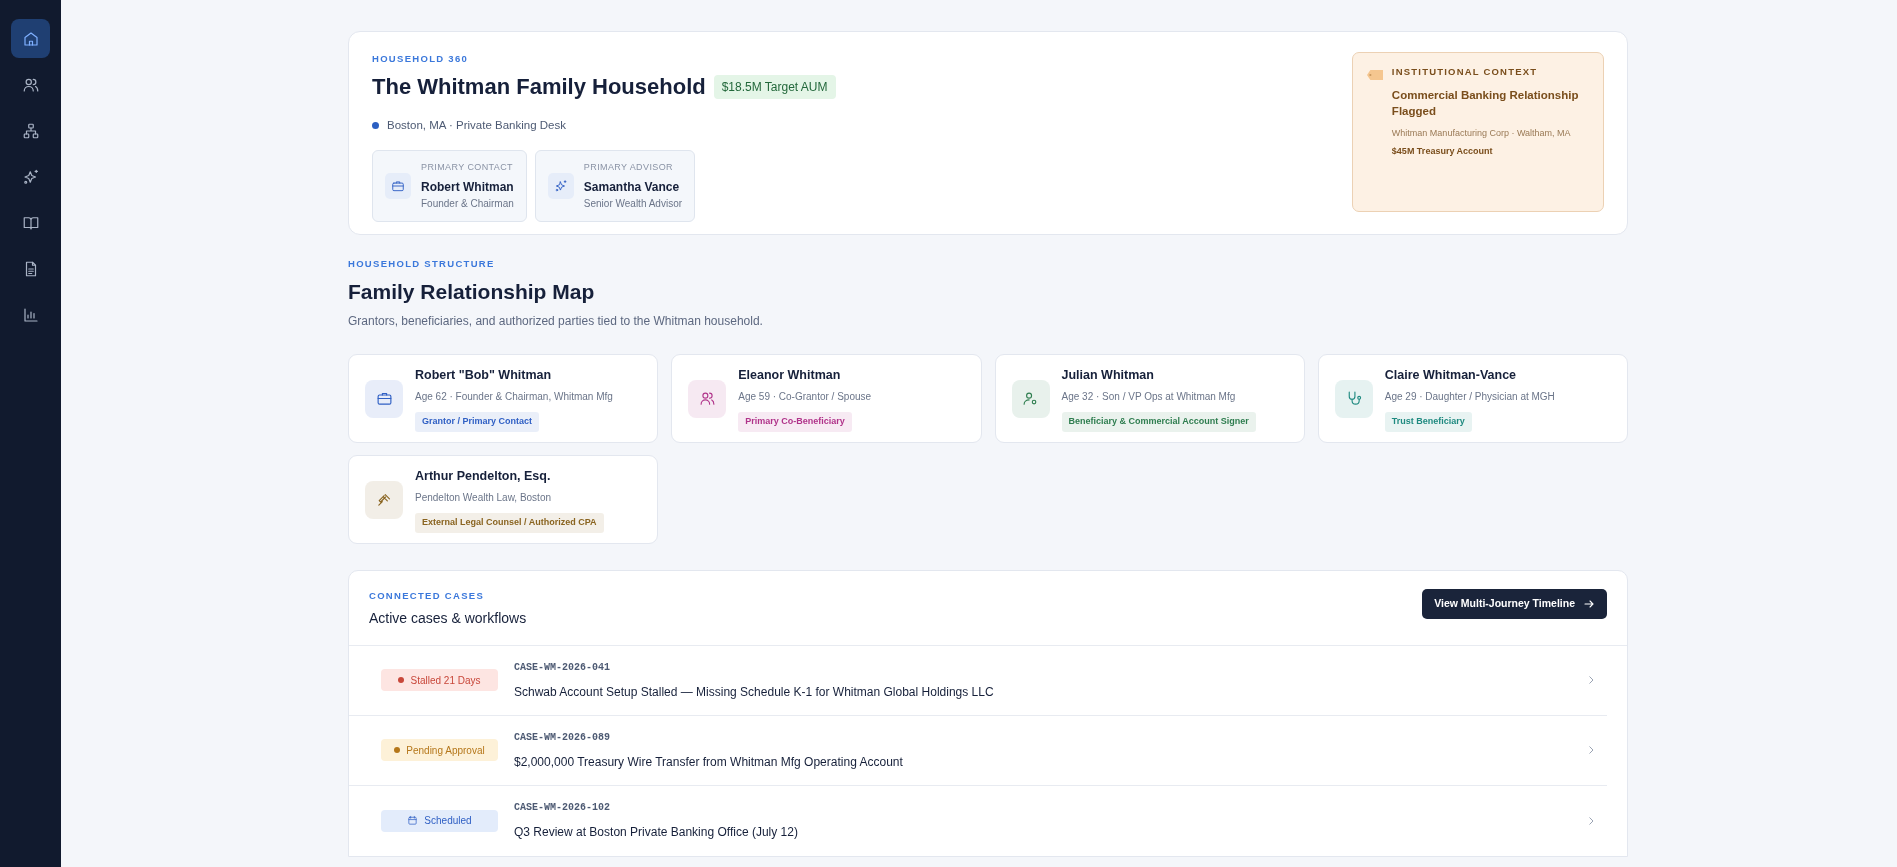  Describe the element at coordinates (795, 422) in the screenshot. I see `role-tag: Primary Co-Beneficiary` at that location.